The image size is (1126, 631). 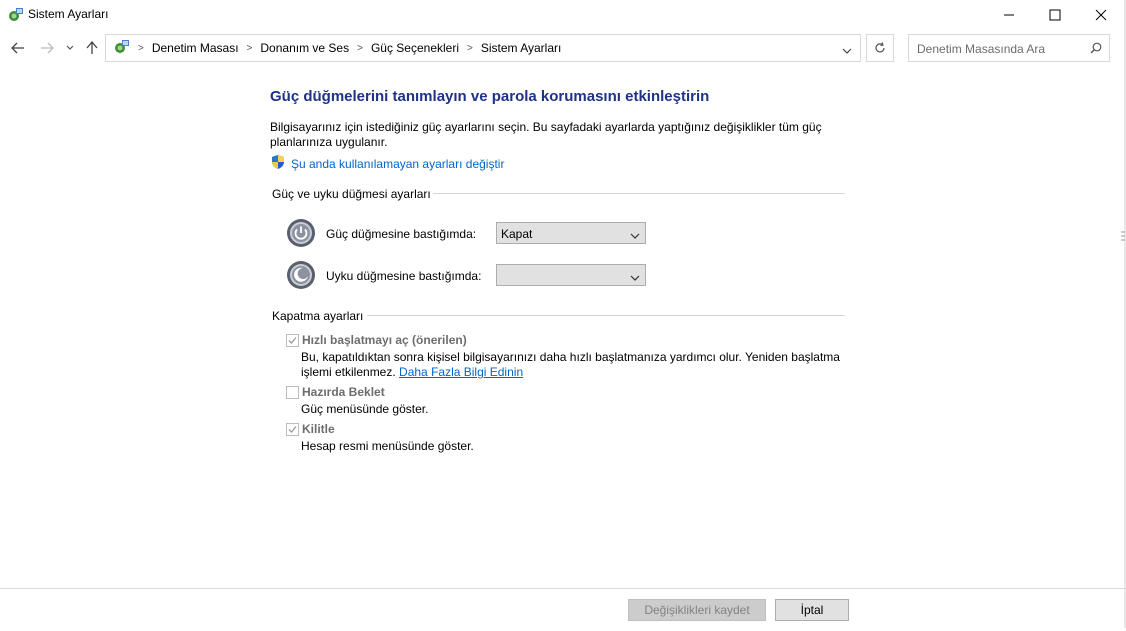 I want to click on maximize-icon, so click(x=1055, y=15).